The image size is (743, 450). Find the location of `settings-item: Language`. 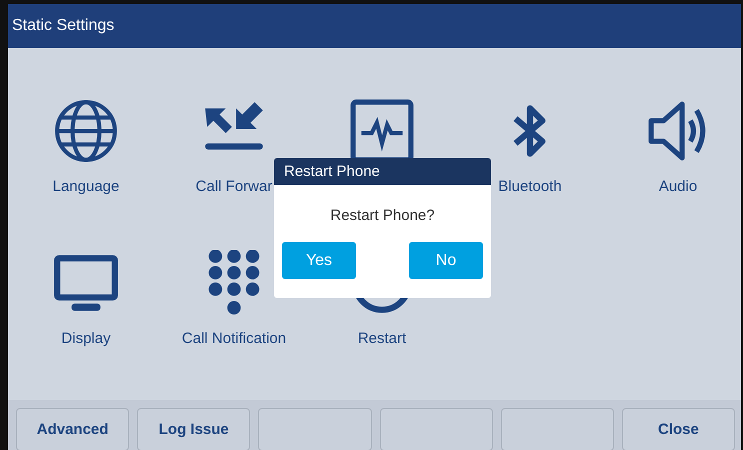

settings-item: Language is located at coordinates (86, 186).